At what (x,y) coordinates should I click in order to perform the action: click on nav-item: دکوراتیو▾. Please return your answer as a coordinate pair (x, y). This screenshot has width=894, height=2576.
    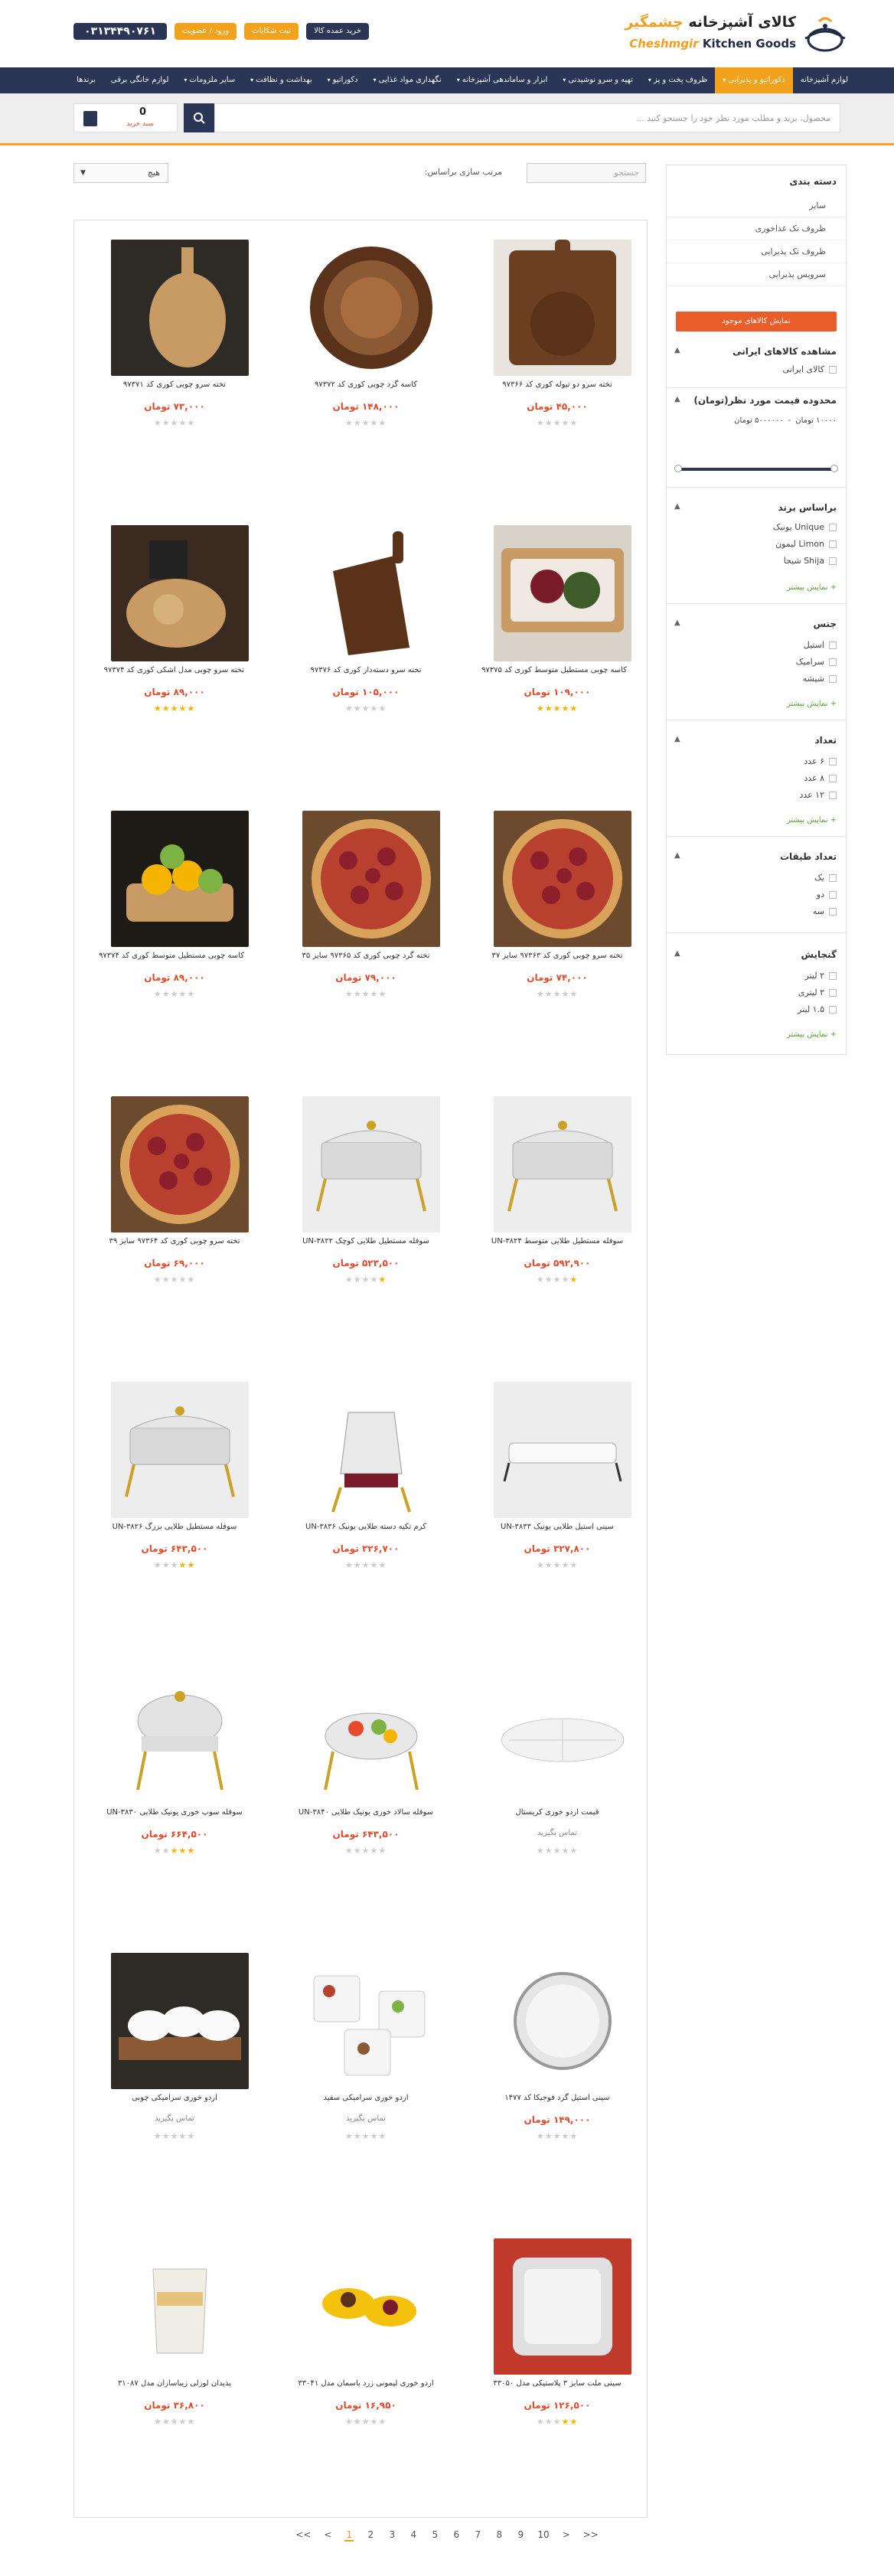
    Looking at the image, I should click on (343, 80).